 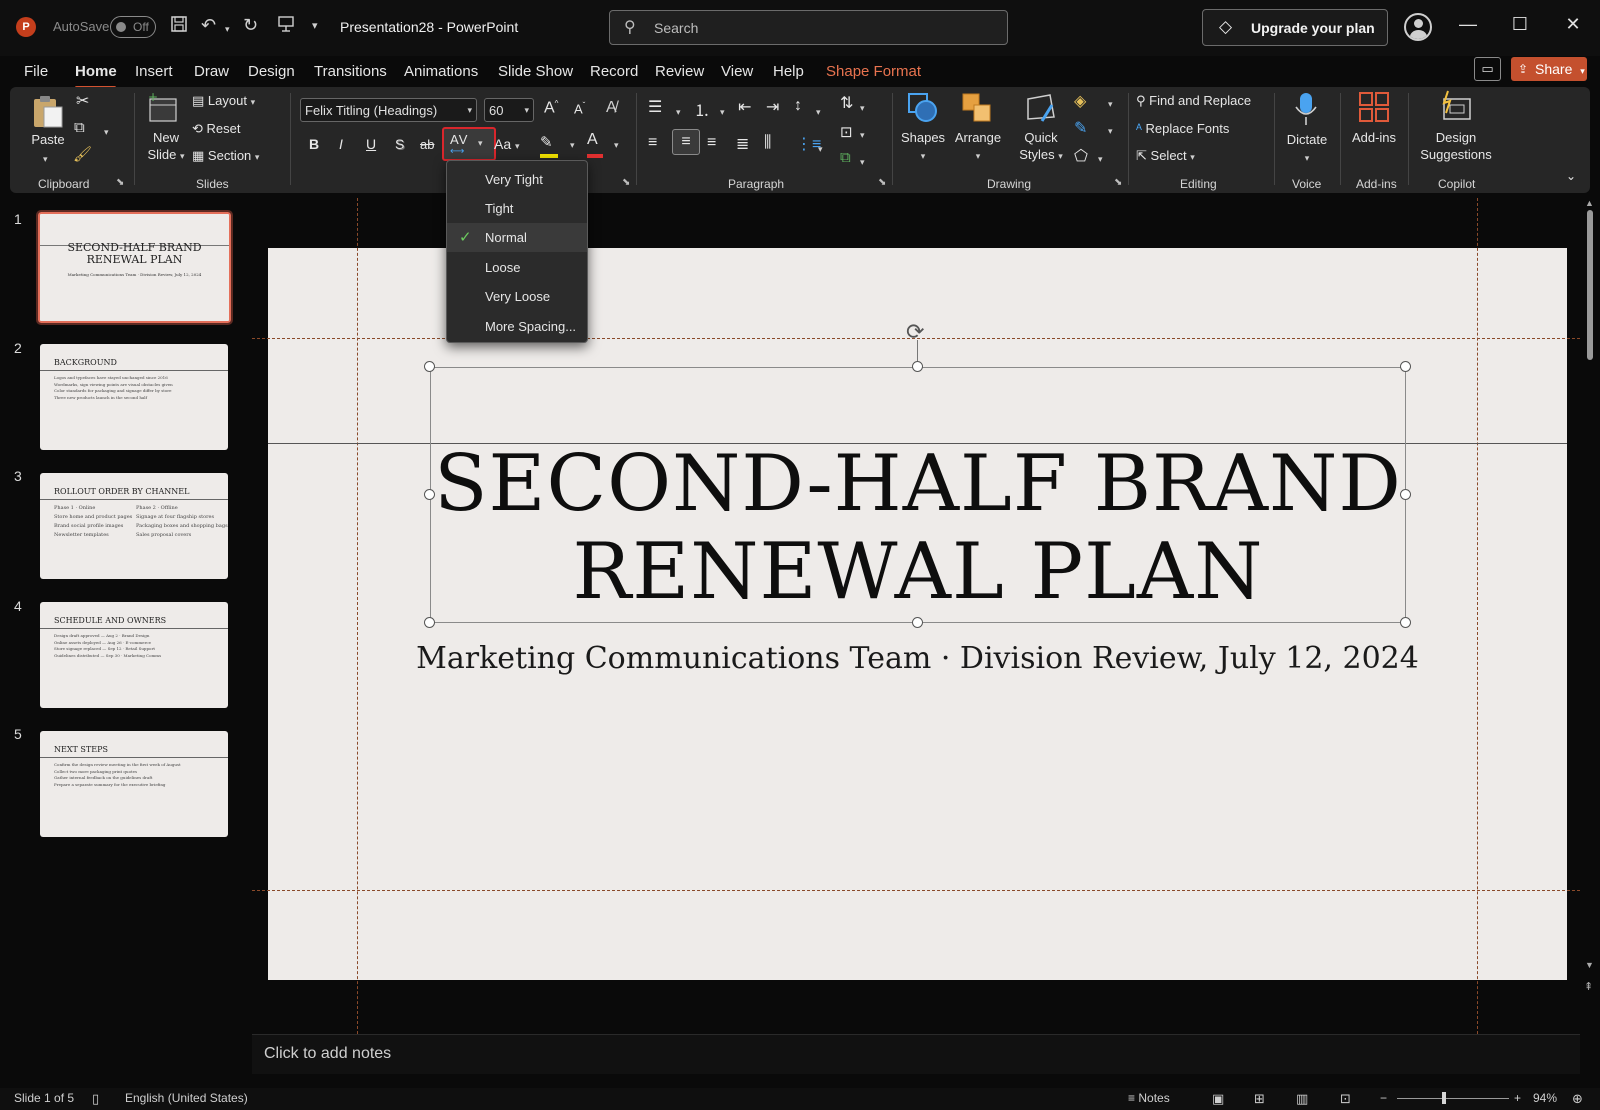 What do you see at coordinates (1302, 1099) in the screenshot?
I see `reading-view-icon: ▥` at bounding box center [1302, 1099].